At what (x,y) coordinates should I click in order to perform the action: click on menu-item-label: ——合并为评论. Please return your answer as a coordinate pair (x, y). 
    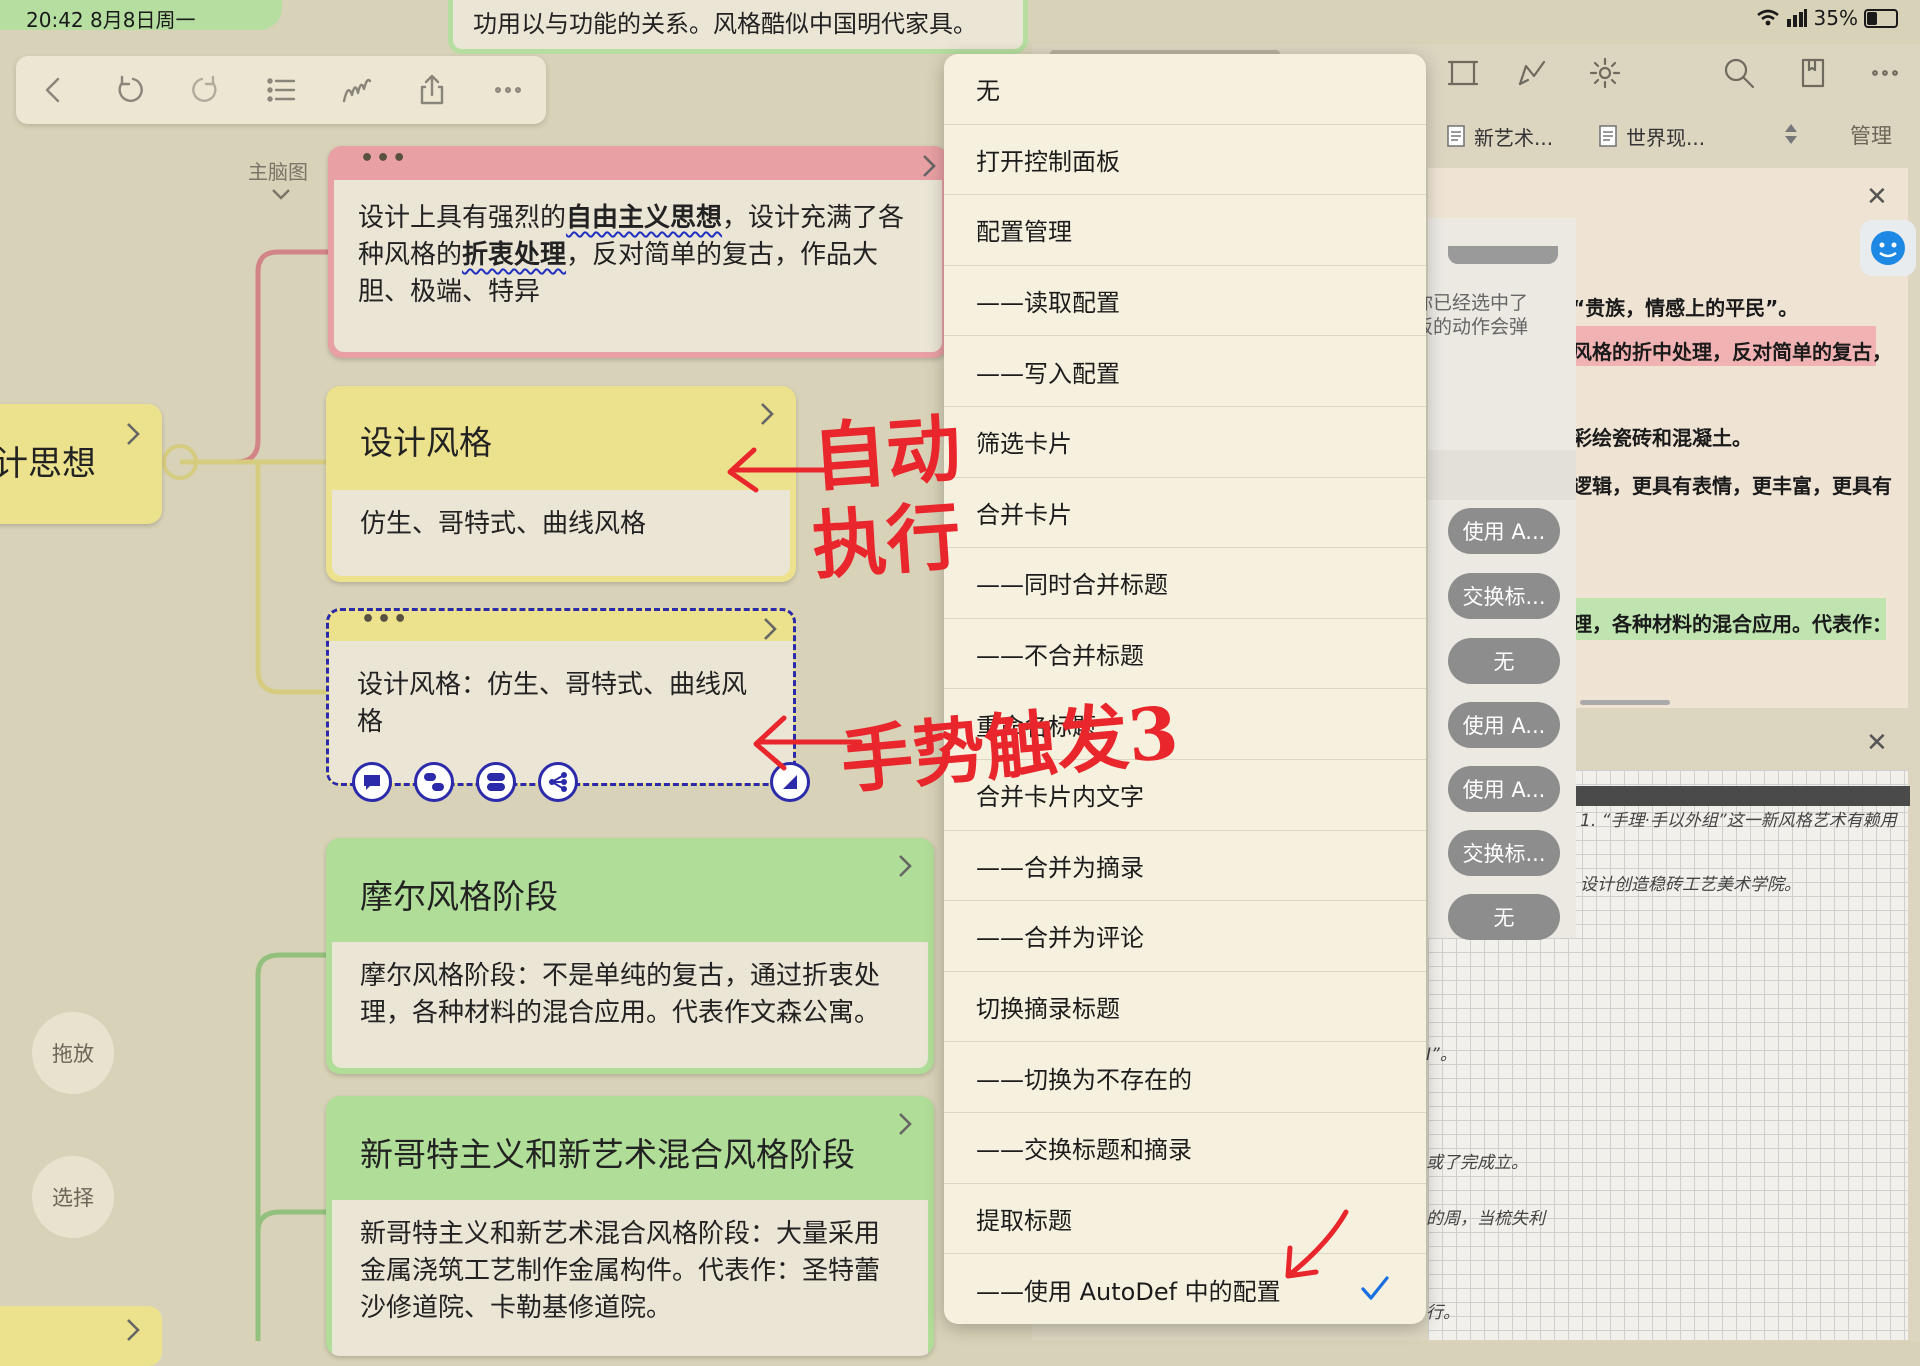
    Looking at the image, I should click on (1060, 938).